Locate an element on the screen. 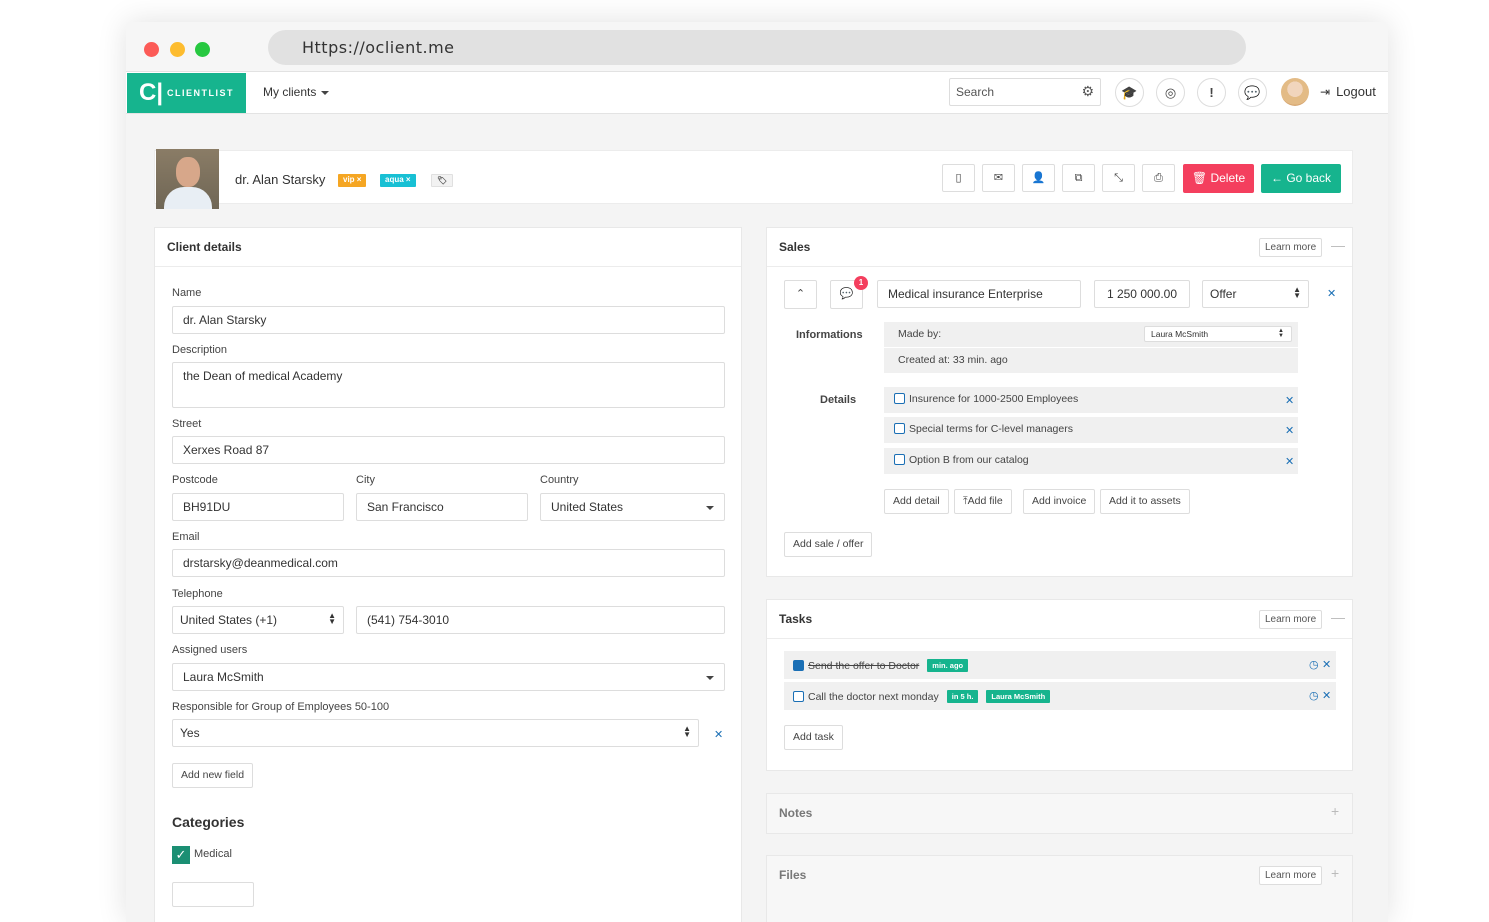 The image size is (1489, 922). my-clients-menu: My clients is located at coordinates (296, 92).